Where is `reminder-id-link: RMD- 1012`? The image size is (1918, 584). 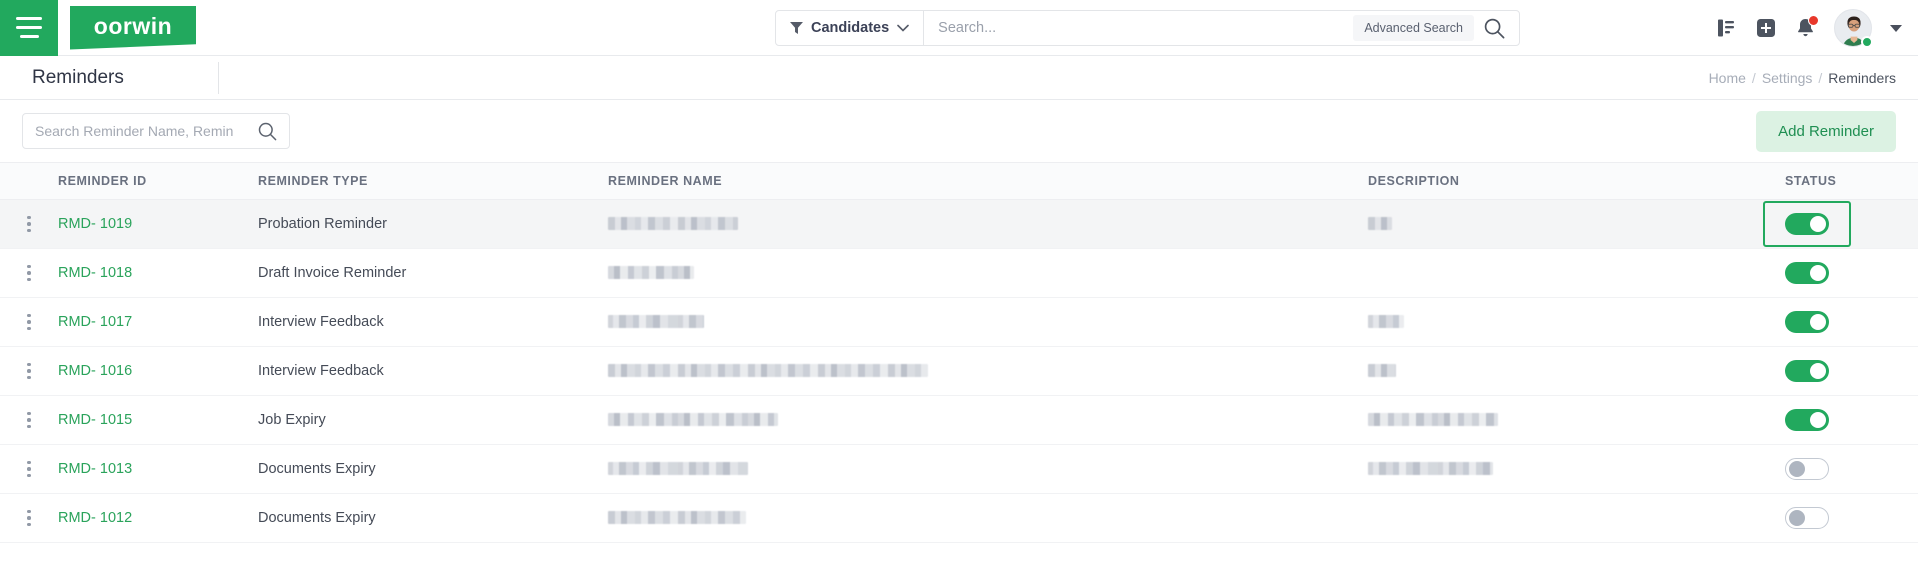 reminder-id-link: RMD- 1012 is located at coordinates (95, 518).